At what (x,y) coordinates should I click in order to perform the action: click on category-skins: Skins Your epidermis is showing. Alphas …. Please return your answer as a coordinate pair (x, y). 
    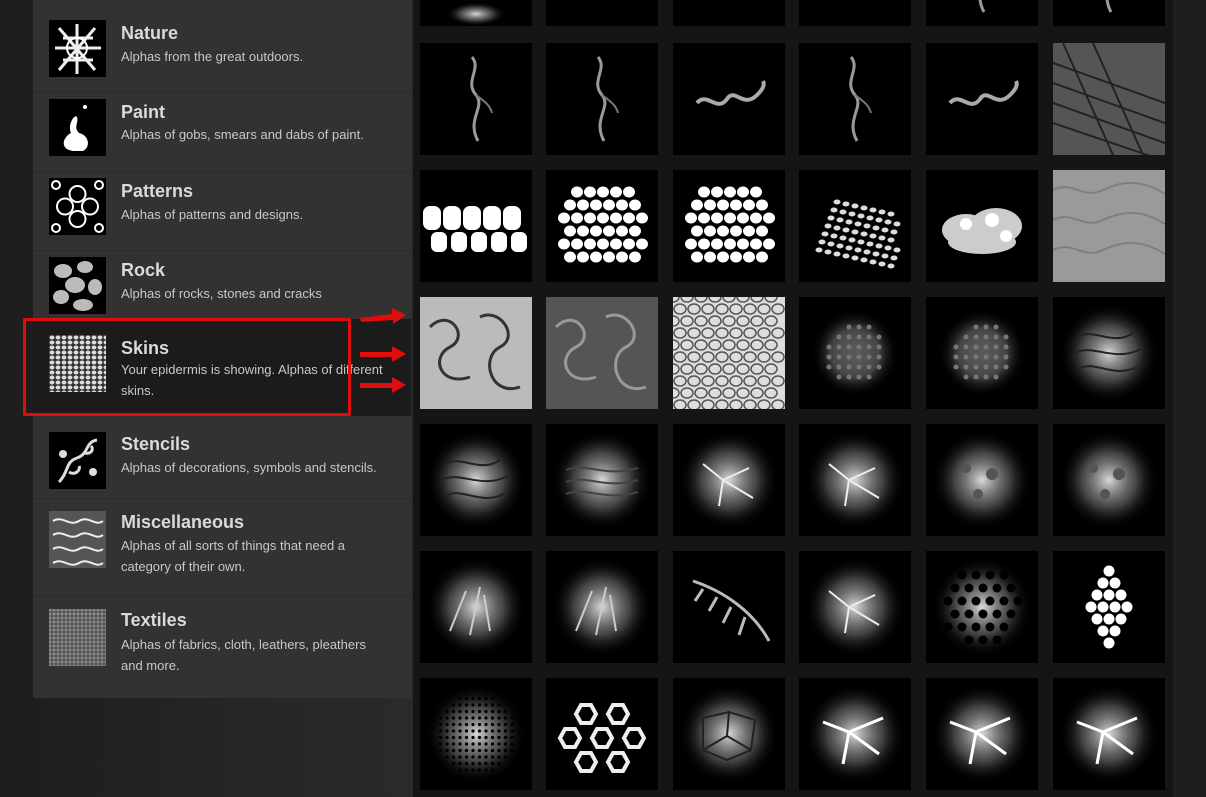
    Looking at the image, I should click on (222, 367).